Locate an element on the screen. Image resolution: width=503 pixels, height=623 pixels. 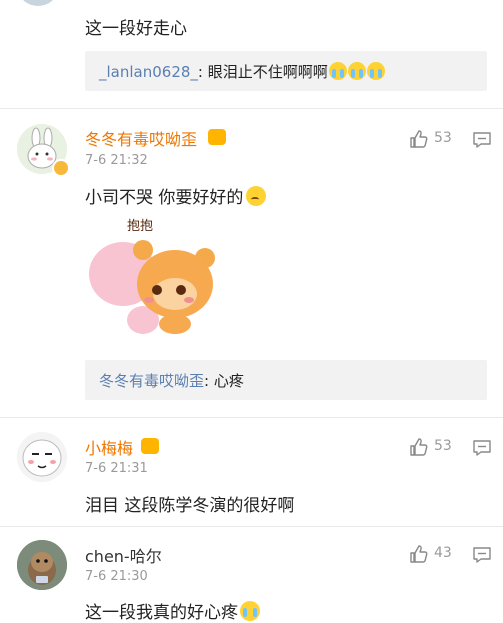
comment-time: 7-6 21:31 is located at coordinates (116, 468).